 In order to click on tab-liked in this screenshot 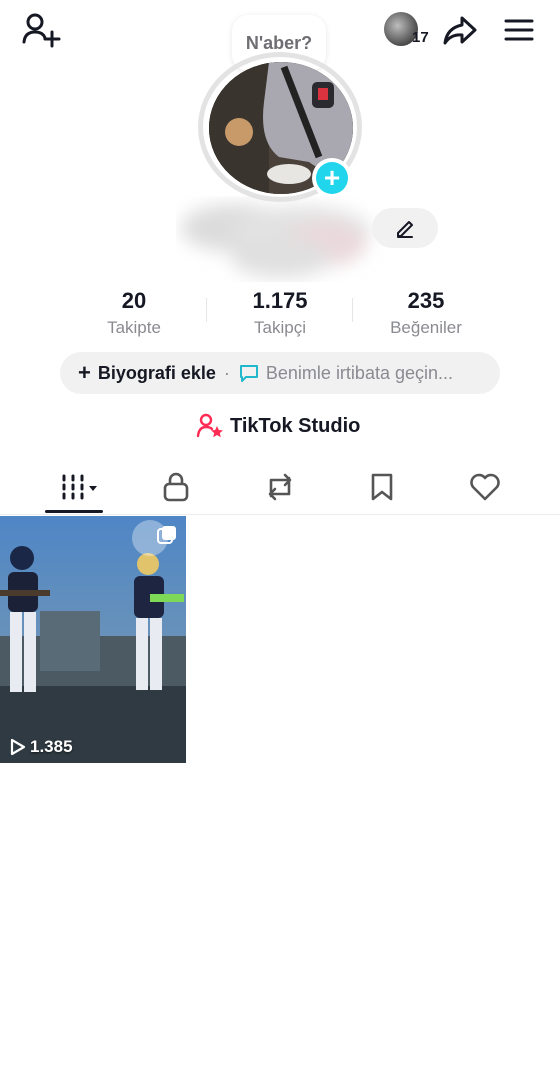, I will do `click(485, 487)`.